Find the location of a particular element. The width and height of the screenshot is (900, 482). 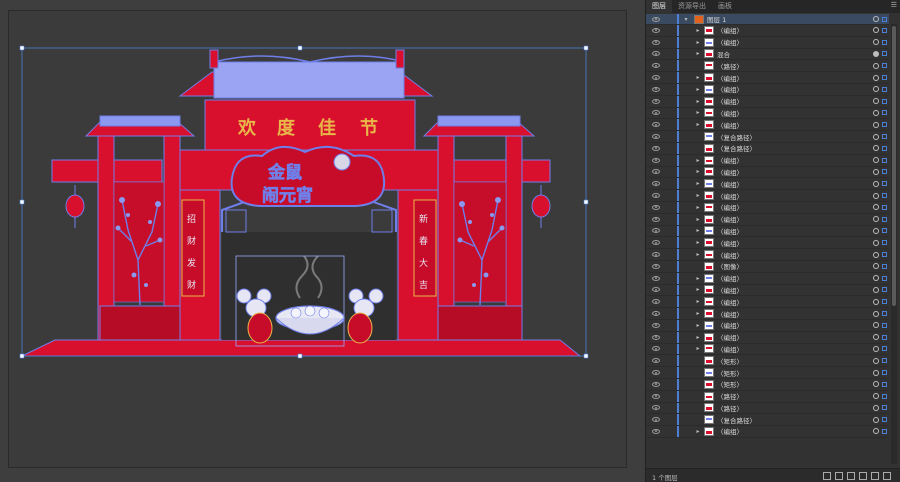

layer-name: 〈矩形〉 is located at coordinates (730, 384).